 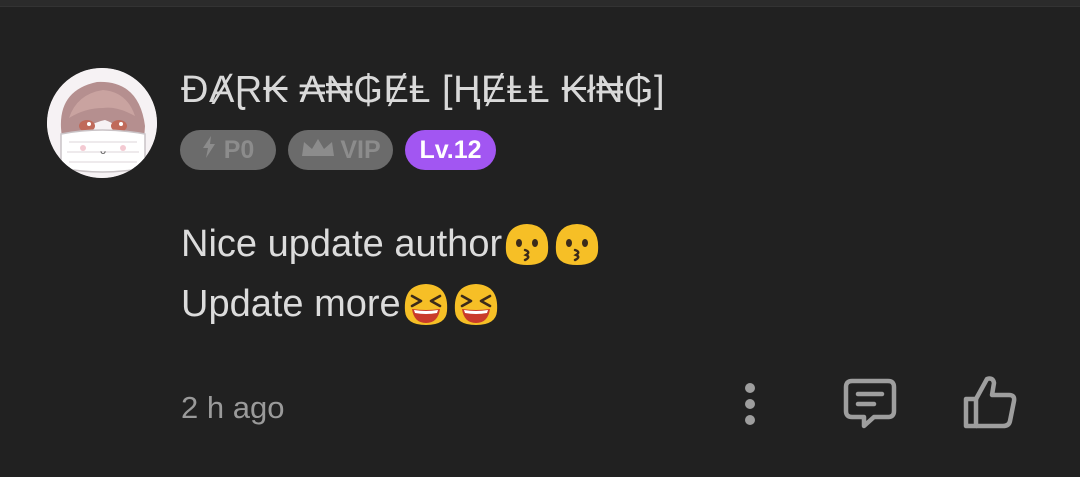 I want to click on comment-line-text: Nice update author, so click(x=342, y=244).